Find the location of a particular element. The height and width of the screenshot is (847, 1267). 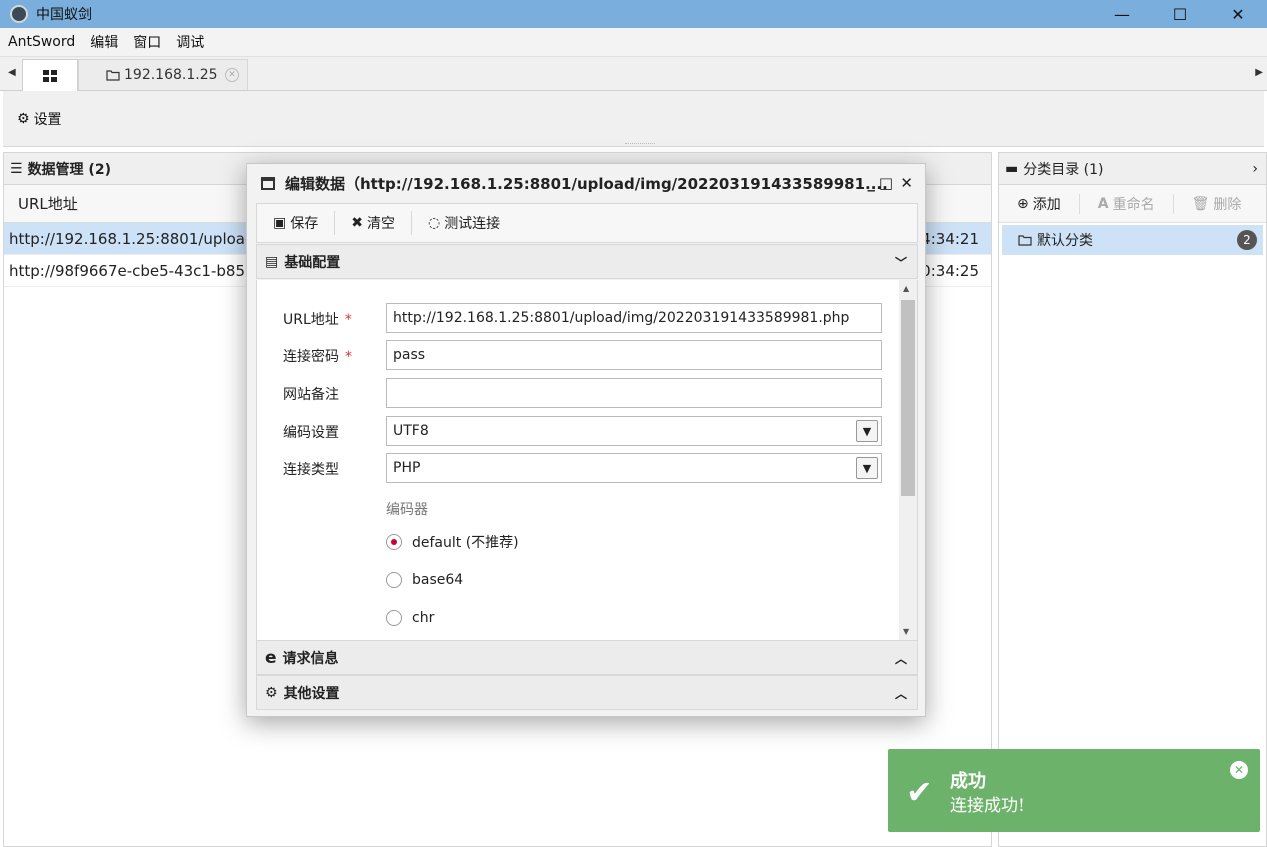

tab-bar: ◀ 192.168.1.25 ✕ ▶ is located at coordinates (633, 74).